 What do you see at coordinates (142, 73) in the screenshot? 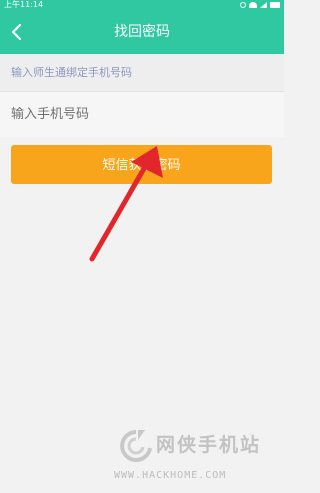
I see `hint-row: 输入师生通绑定手机号码` at bounding box center [142, 73].